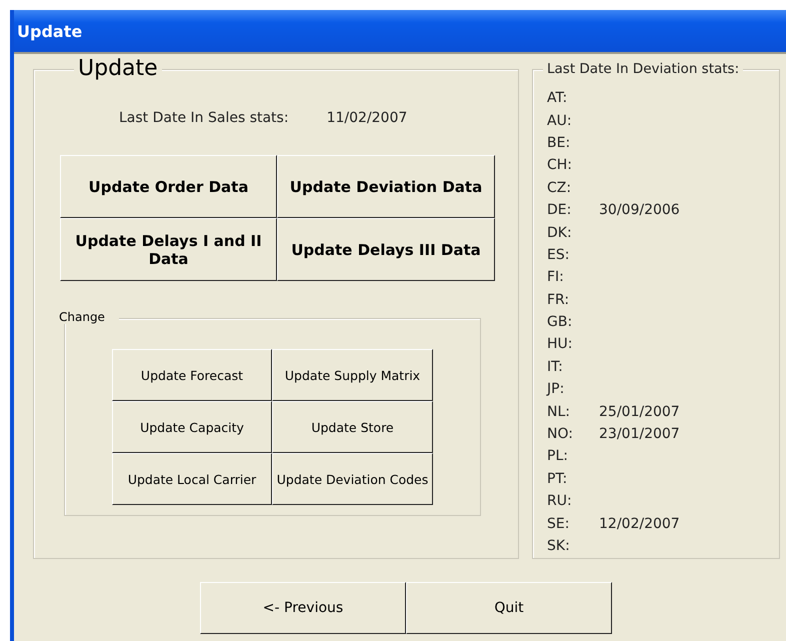 The height and width of the screenshot is (641, 786). I want to click on country-code: FI:, so click(556, 277).